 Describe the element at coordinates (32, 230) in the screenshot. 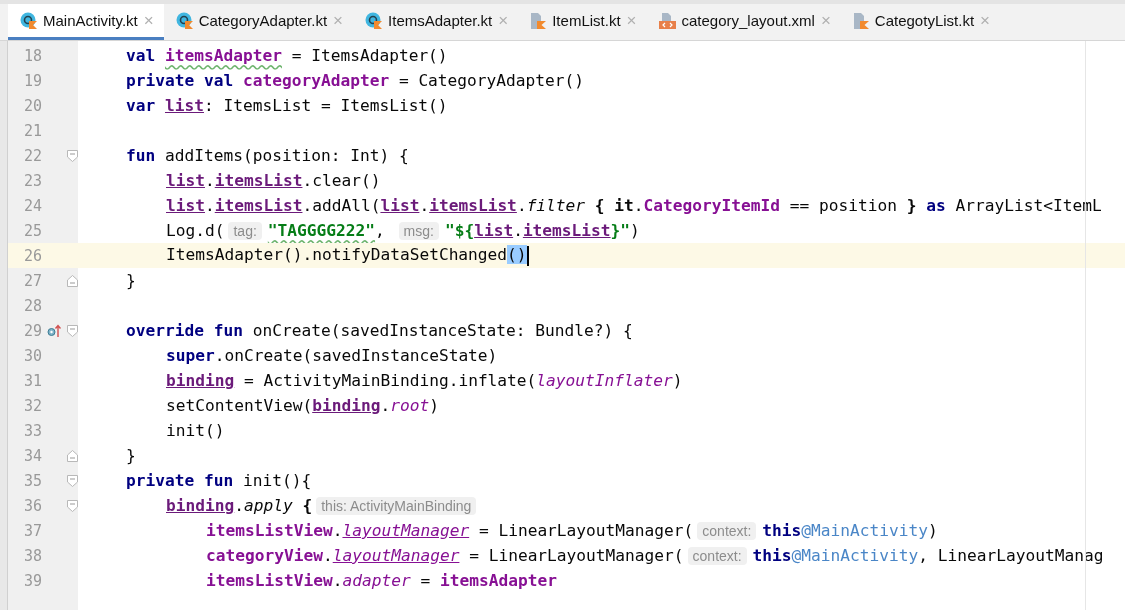

I see `line-number: 25` at that location.